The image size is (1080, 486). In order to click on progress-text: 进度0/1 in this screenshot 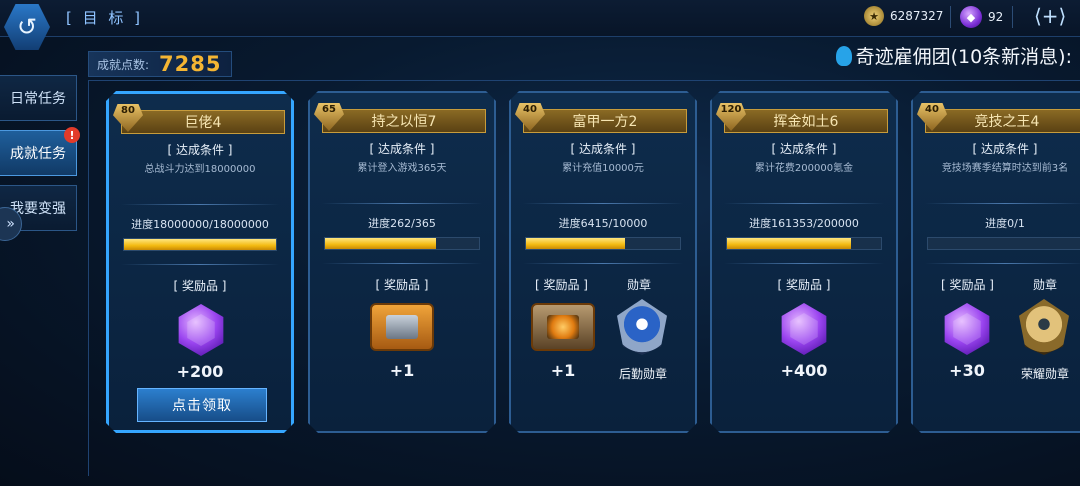, I will do `click(1005, 223)`.